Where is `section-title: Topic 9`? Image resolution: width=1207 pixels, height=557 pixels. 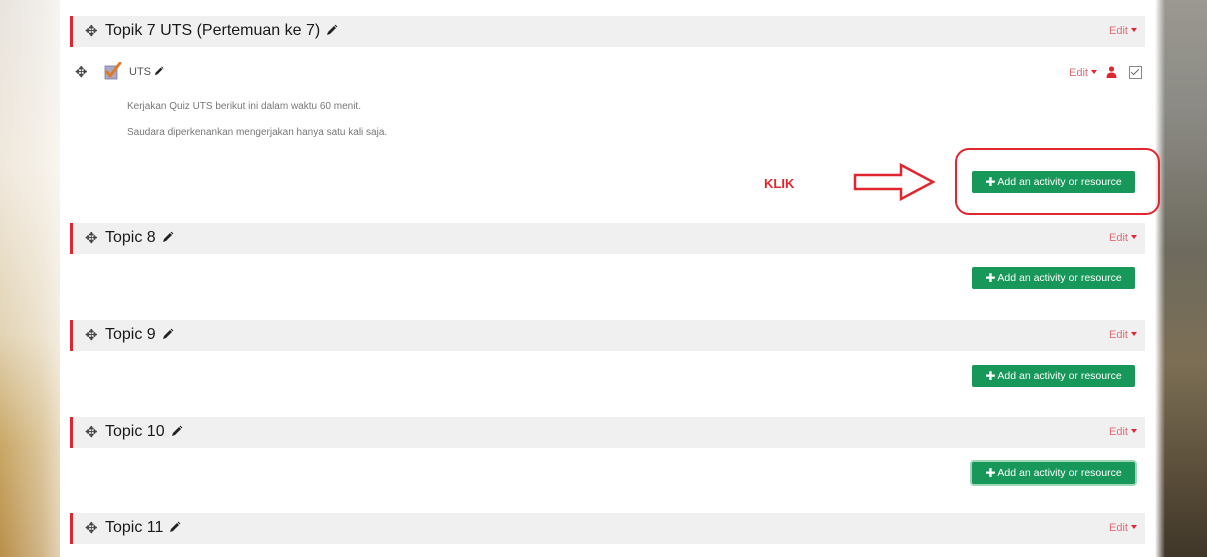 section-title: Topic 9 is located at coordinates (139, 335).